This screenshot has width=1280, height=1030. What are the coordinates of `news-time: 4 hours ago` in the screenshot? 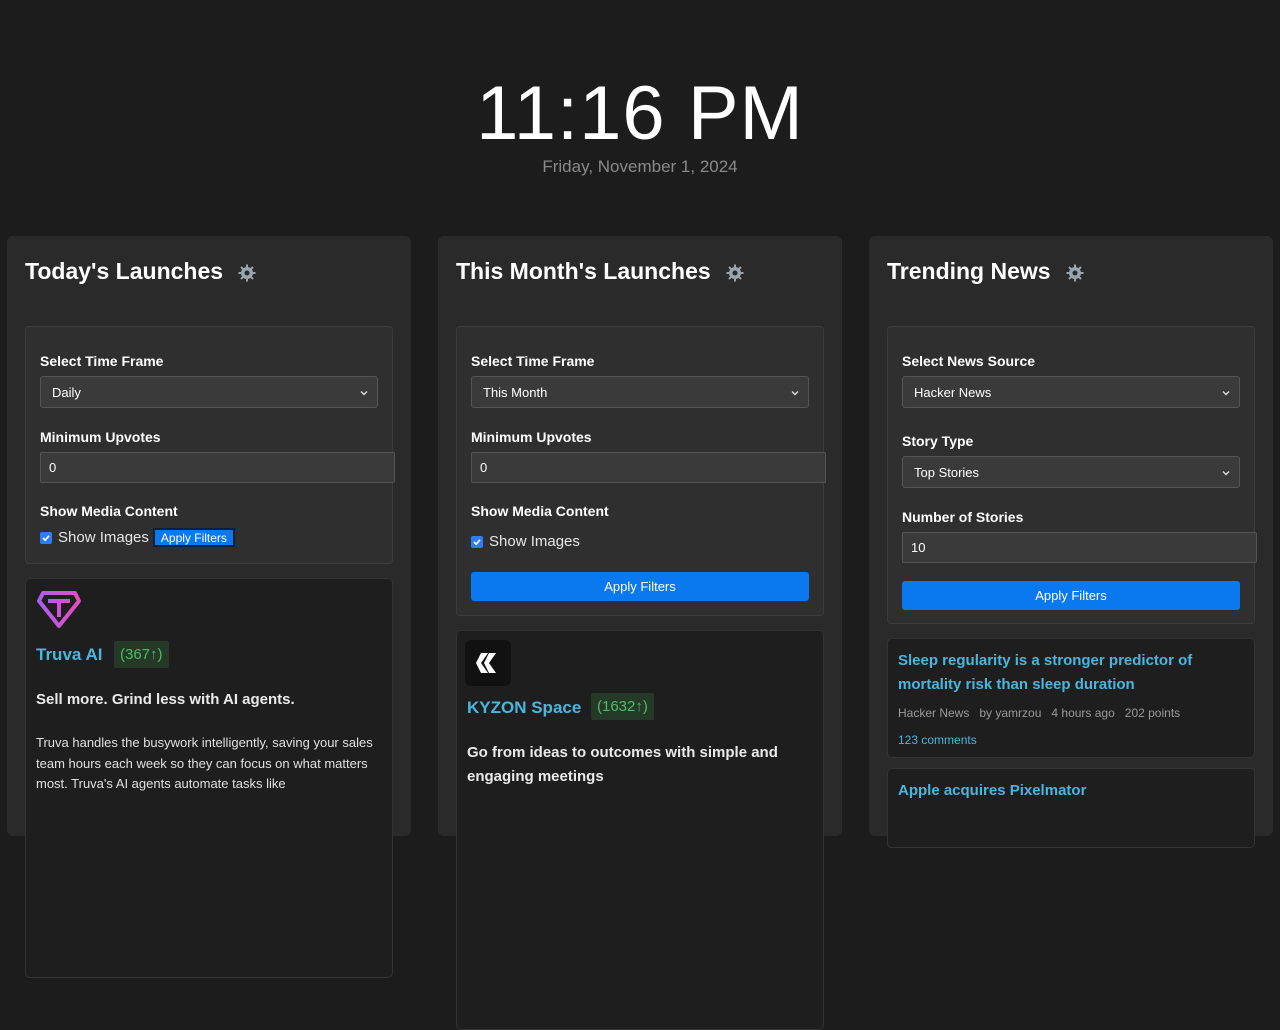 It's located at (1083, 713).